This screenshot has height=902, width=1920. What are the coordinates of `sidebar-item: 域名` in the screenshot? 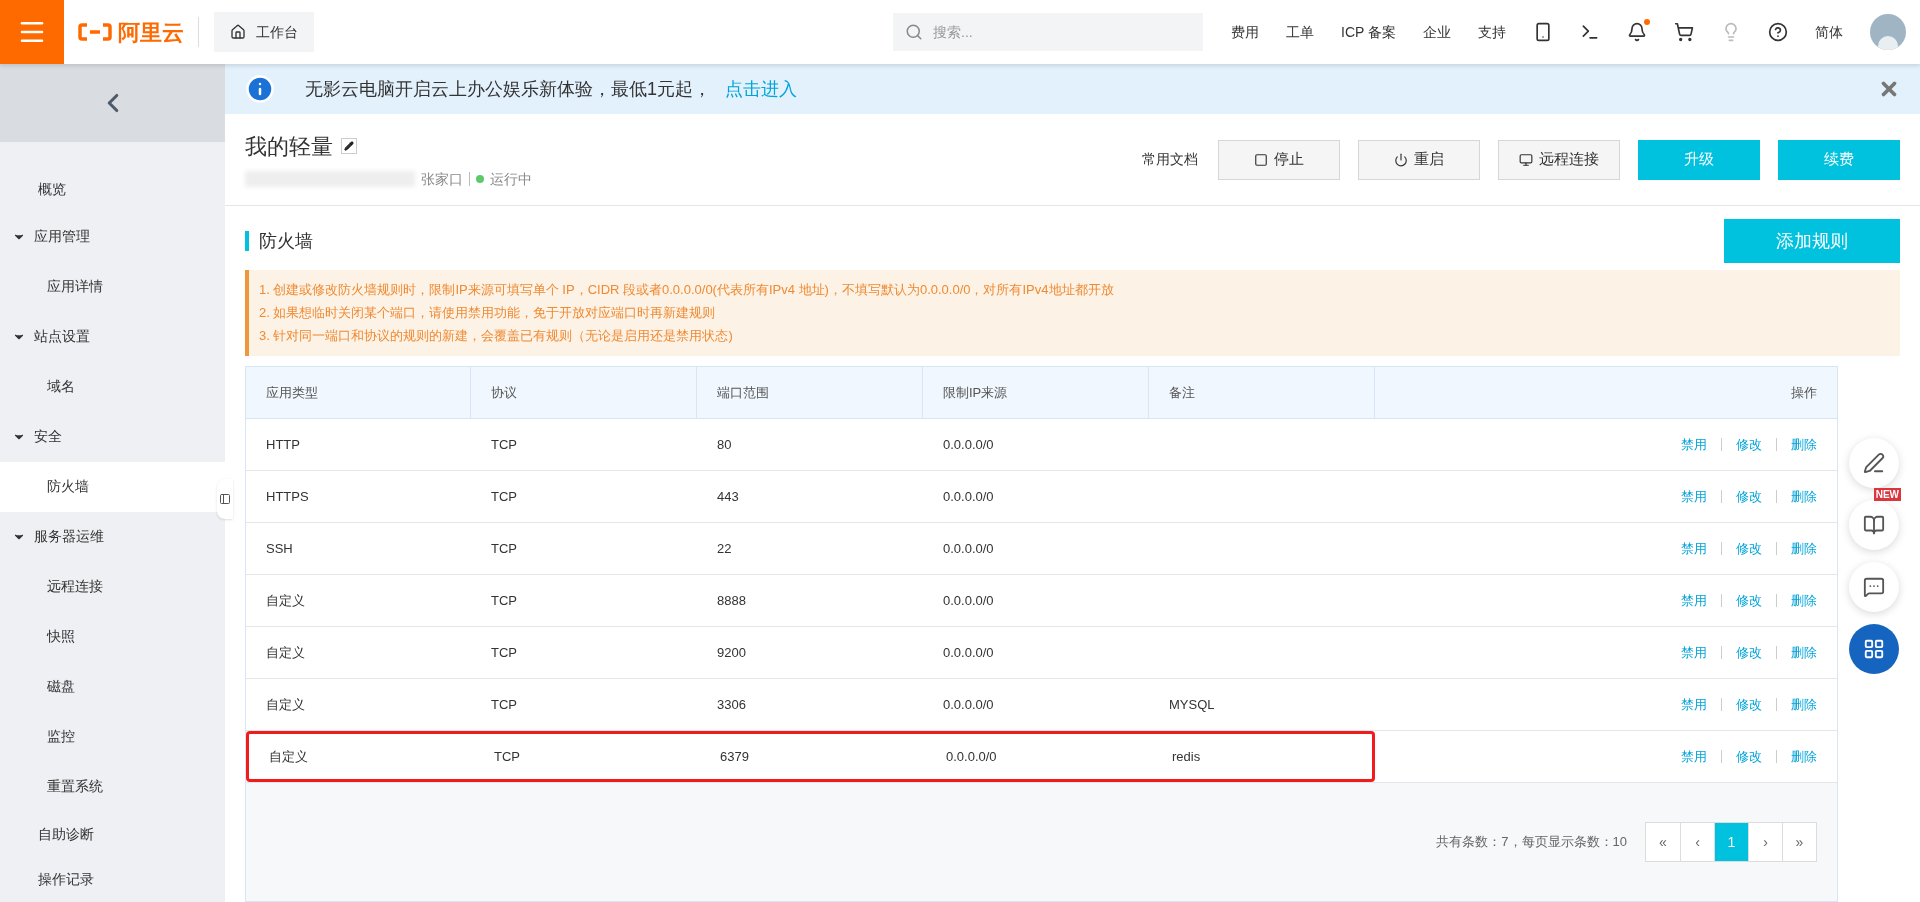 It's located at (112, 386).